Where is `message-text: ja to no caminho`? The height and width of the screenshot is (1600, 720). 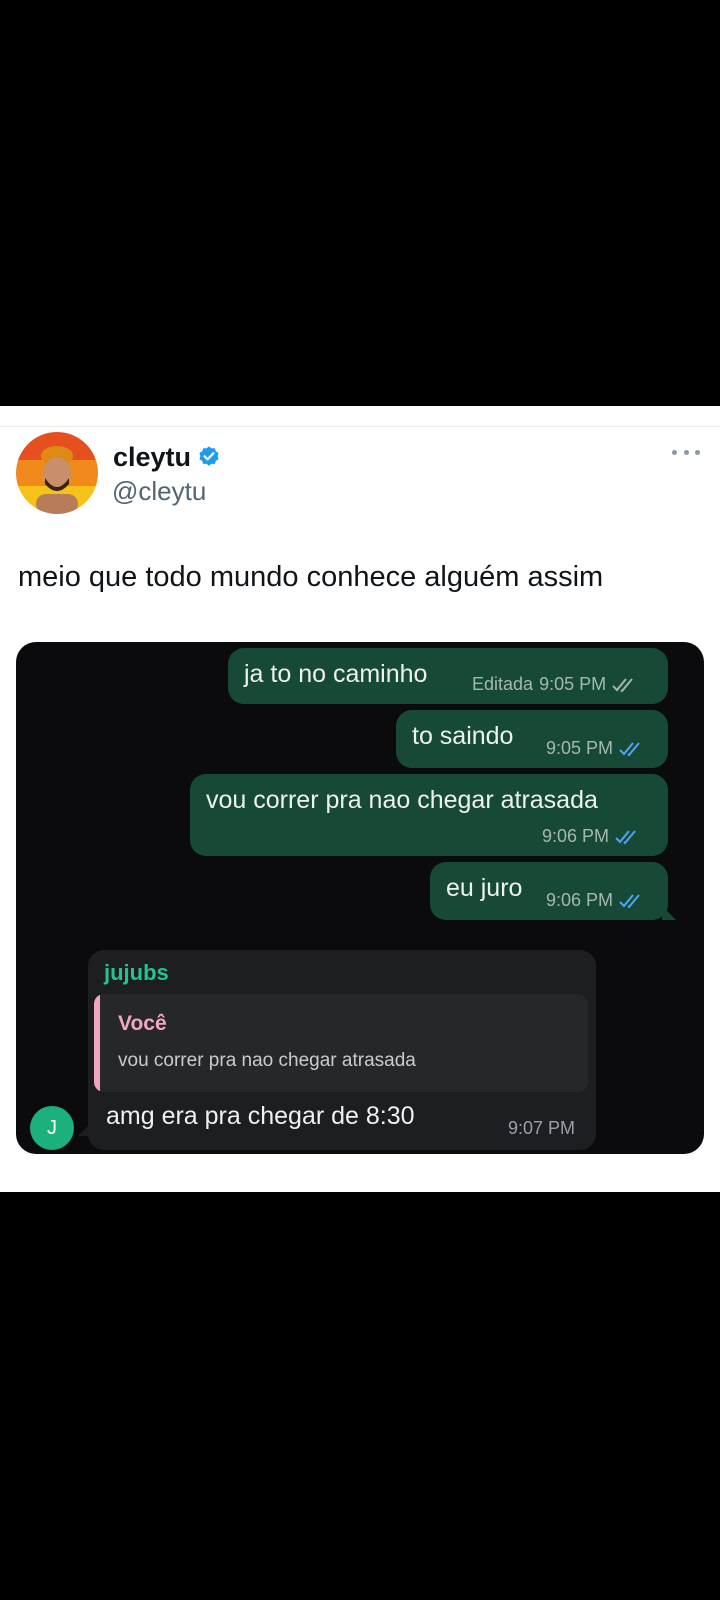
message-text: ja to no caminho is located at coordinates (336, 674).